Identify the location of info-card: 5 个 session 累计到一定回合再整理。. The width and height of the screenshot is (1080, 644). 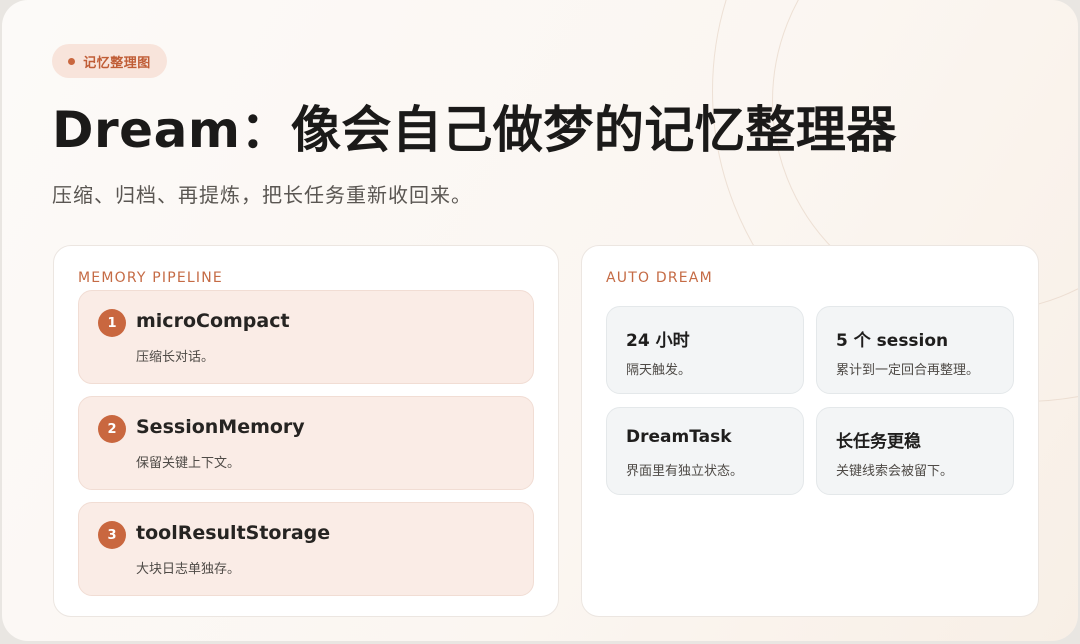
(915, 350).